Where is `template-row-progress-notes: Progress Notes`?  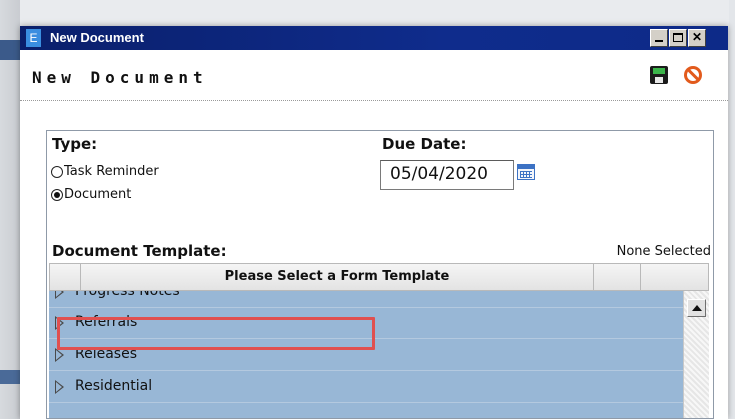 template-row-progress-notes: Progress Notes is located at coordinates (366, 299).